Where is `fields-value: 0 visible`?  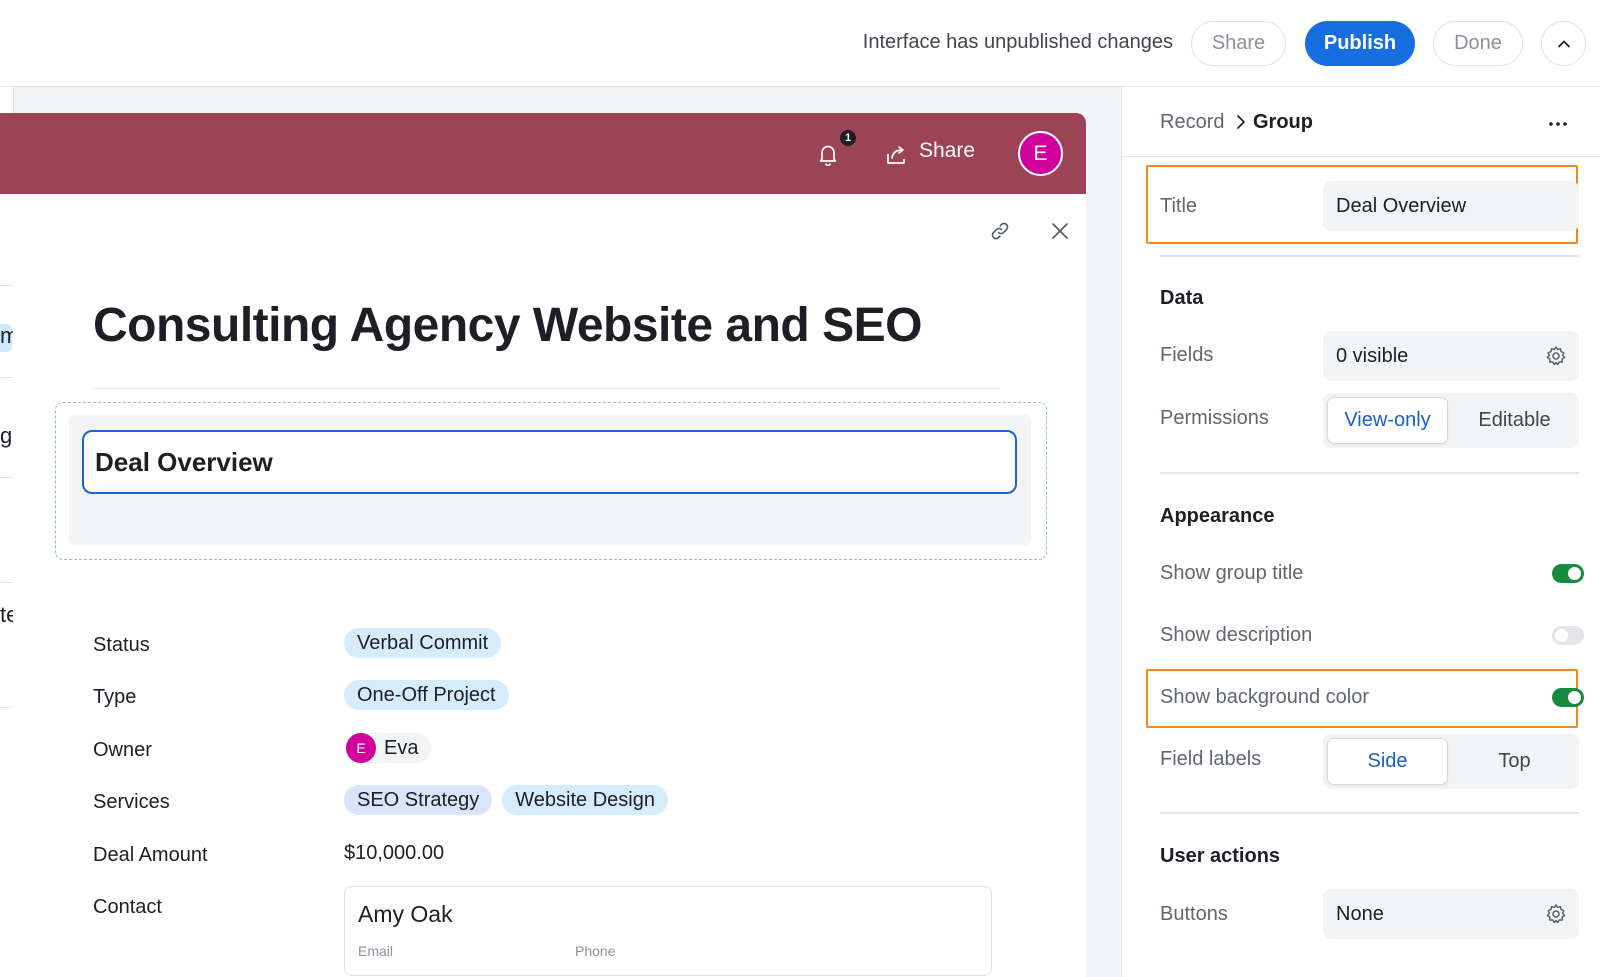 fields-value: 0 visible is located at coordinates (1372, 355).